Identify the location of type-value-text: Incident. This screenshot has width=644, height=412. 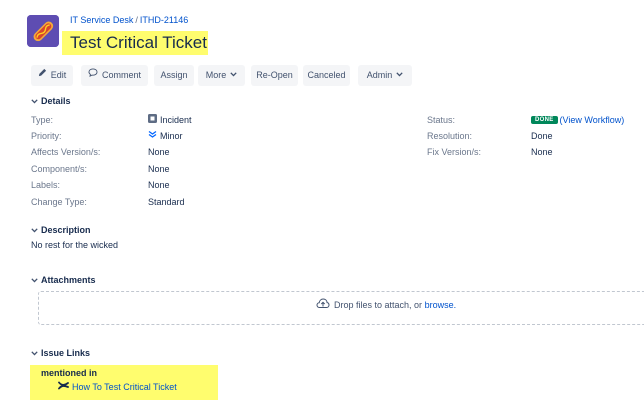
(176, 120).